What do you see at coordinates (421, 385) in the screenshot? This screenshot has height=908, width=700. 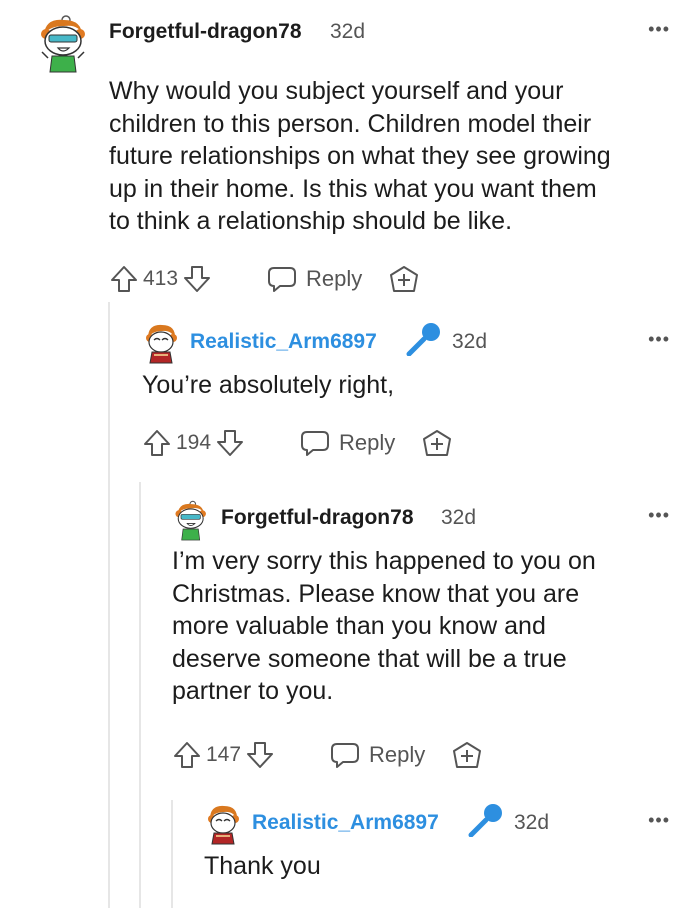 I see `comment-body: You’re absolutely right,` at bounding box center [421, 385].